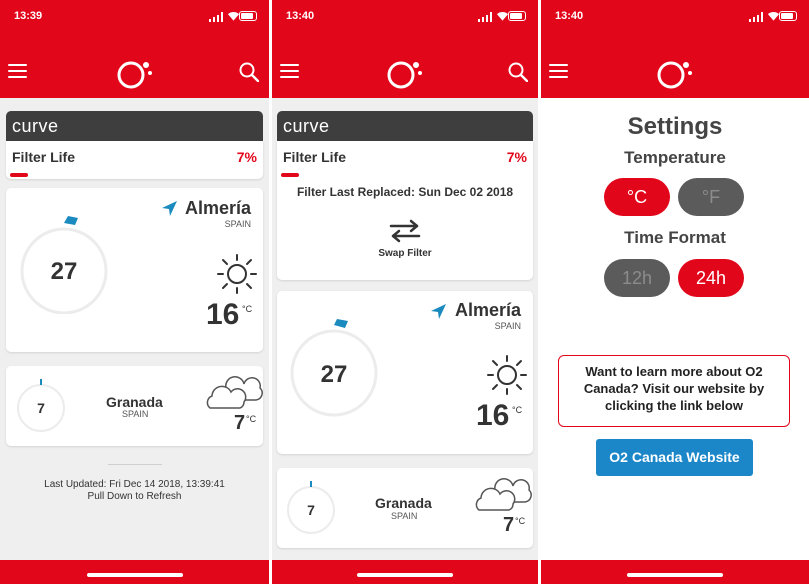 This screenshot has height=584, width=809. What do you see at coordinates (674, 457) in the screenshot?
I see `o2-website-button: O2 Canada Website` at bounding box center [674, 457].